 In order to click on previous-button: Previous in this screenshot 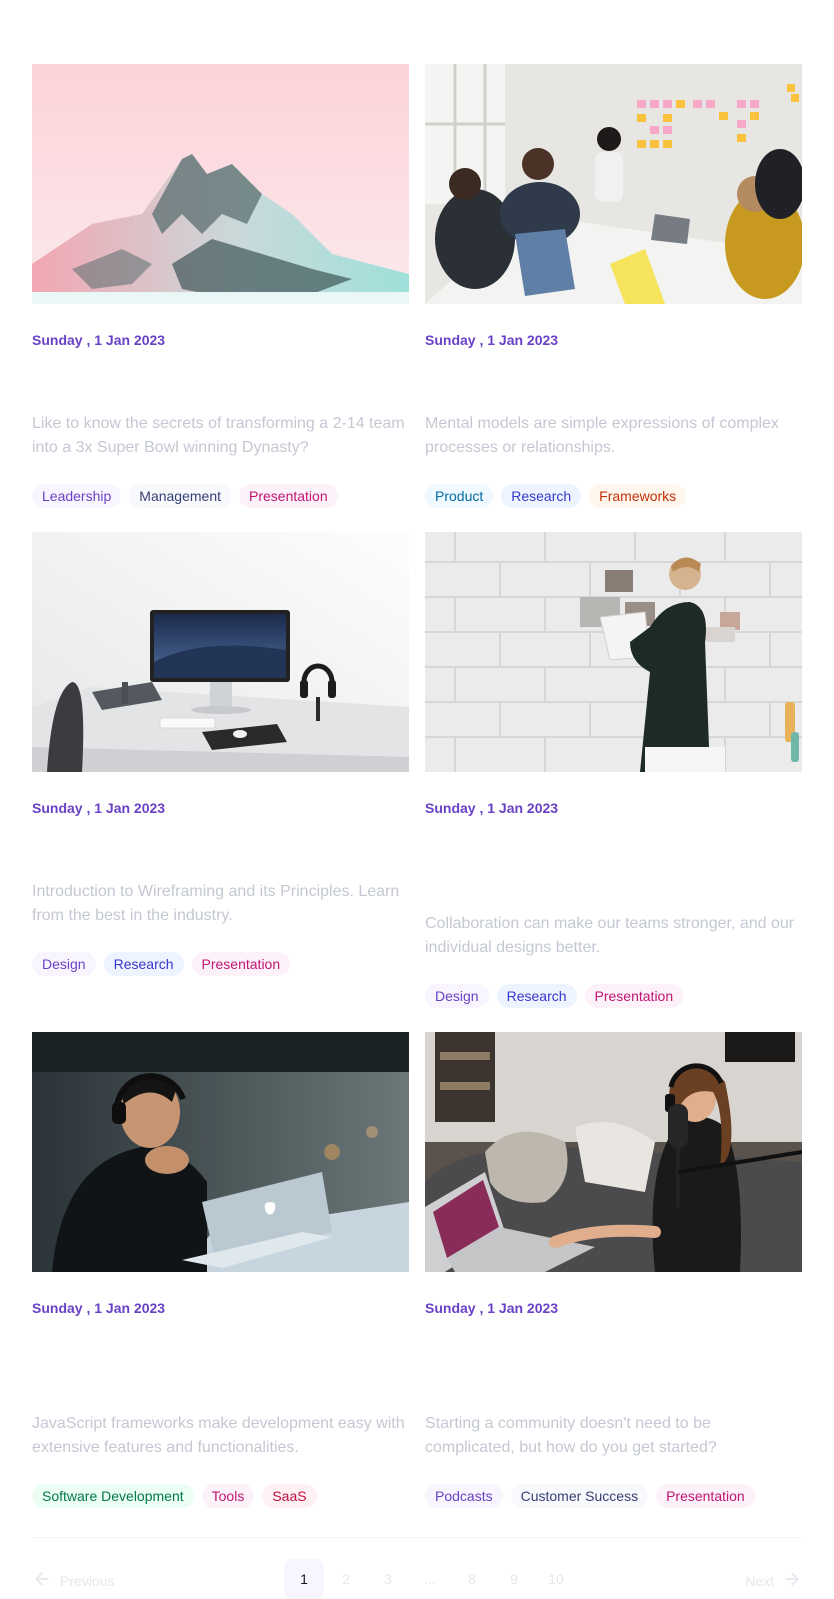, I will do `click(73, 1580)`.